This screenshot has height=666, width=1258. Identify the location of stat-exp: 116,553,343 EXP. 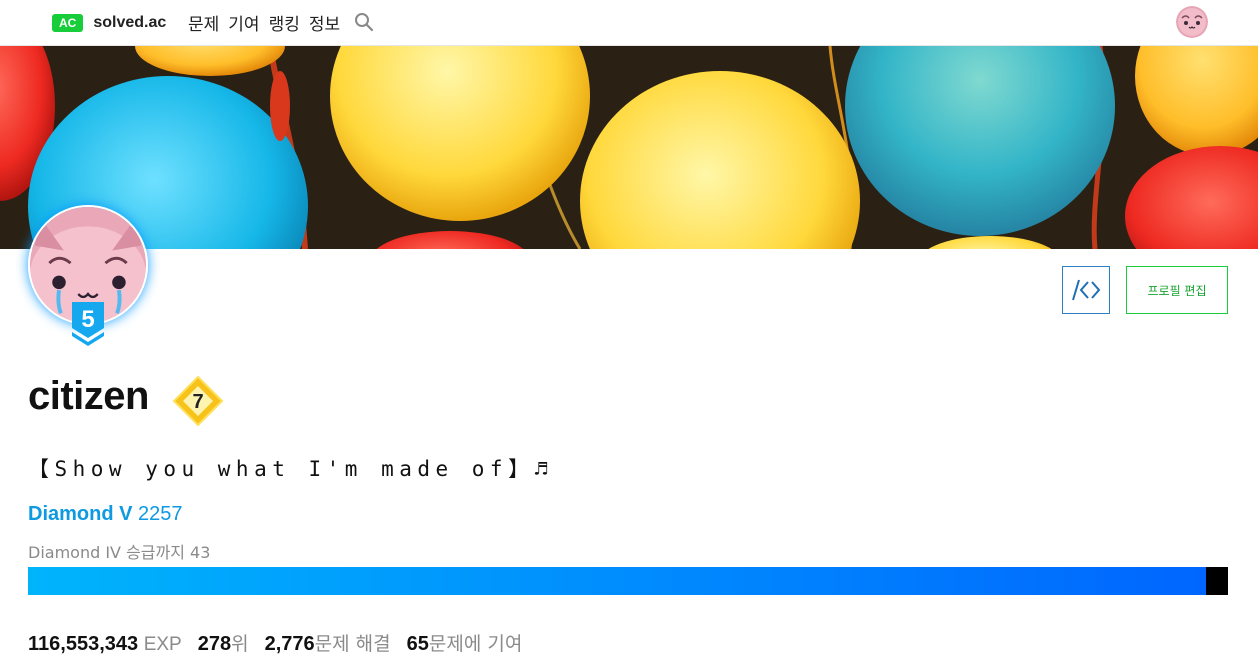
(105, 644).